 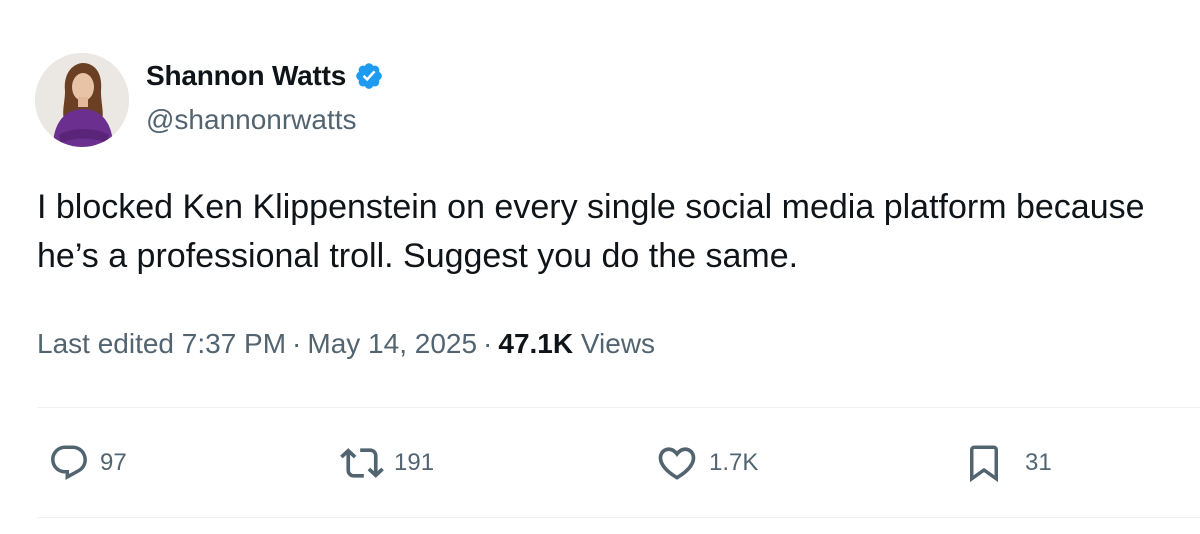 What do you see at coordinates (1007, 463) in the screenshot?
I see `bookmark-button: 31` at bounding box center [1007, 463].